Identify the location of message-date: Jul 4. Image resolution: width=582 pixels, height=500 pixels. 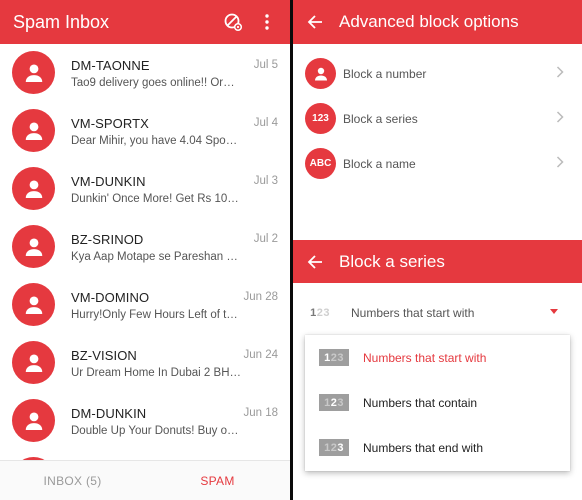
(265, 123).